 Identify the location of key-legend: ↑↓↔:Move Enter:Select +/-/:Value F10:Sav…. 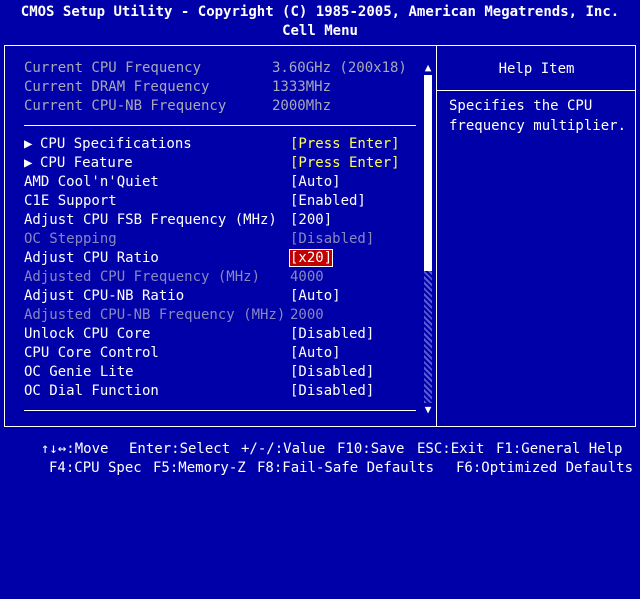
(320, 456).